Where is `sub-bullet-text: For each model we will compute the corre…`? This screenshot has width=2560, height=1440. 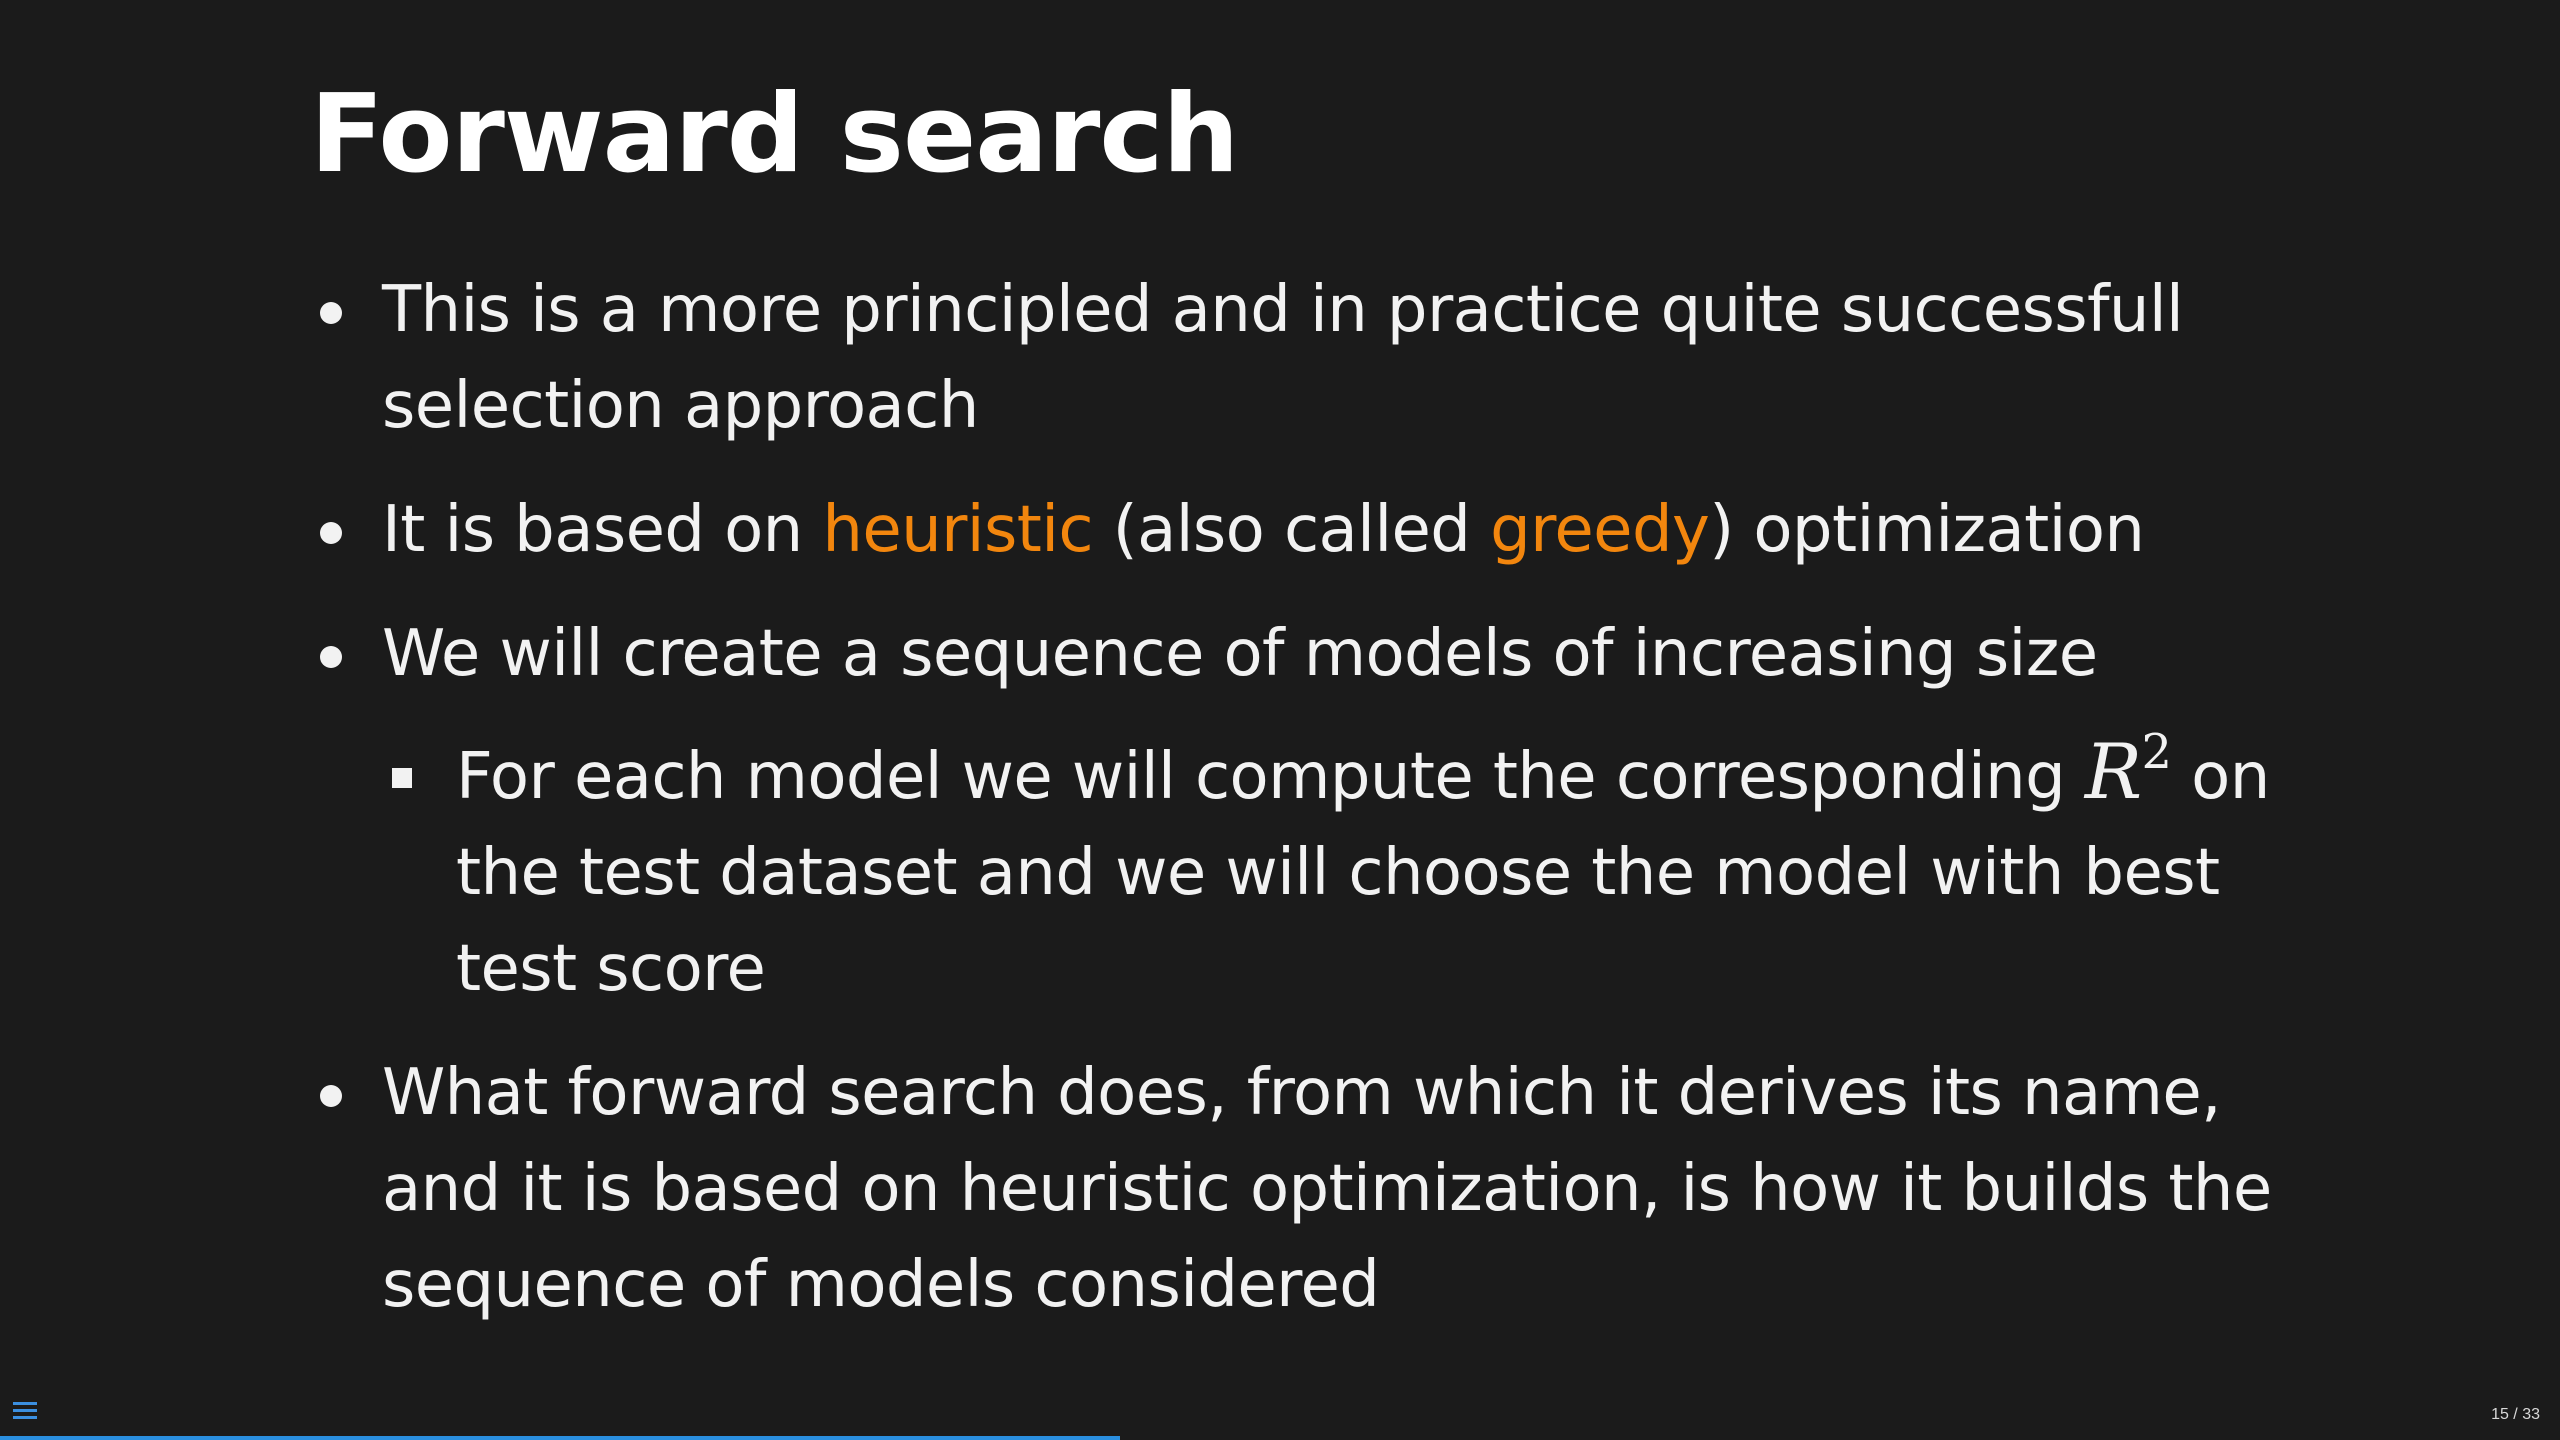 sub-bullet-text: For each model we will compute the corre… is located at coordinates (1270, 777).